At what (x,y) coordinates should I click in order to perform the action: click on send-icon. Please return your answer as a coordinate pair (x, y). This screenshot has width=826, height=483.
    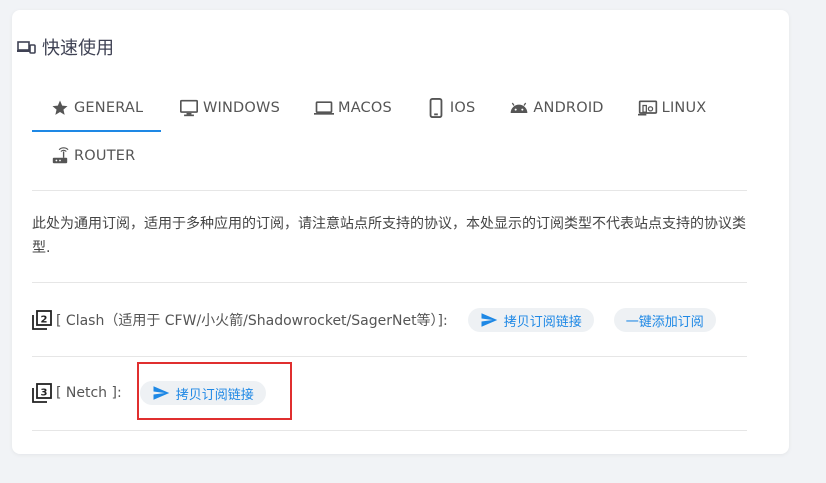
    Looking at the image, I should click on (489, 320).